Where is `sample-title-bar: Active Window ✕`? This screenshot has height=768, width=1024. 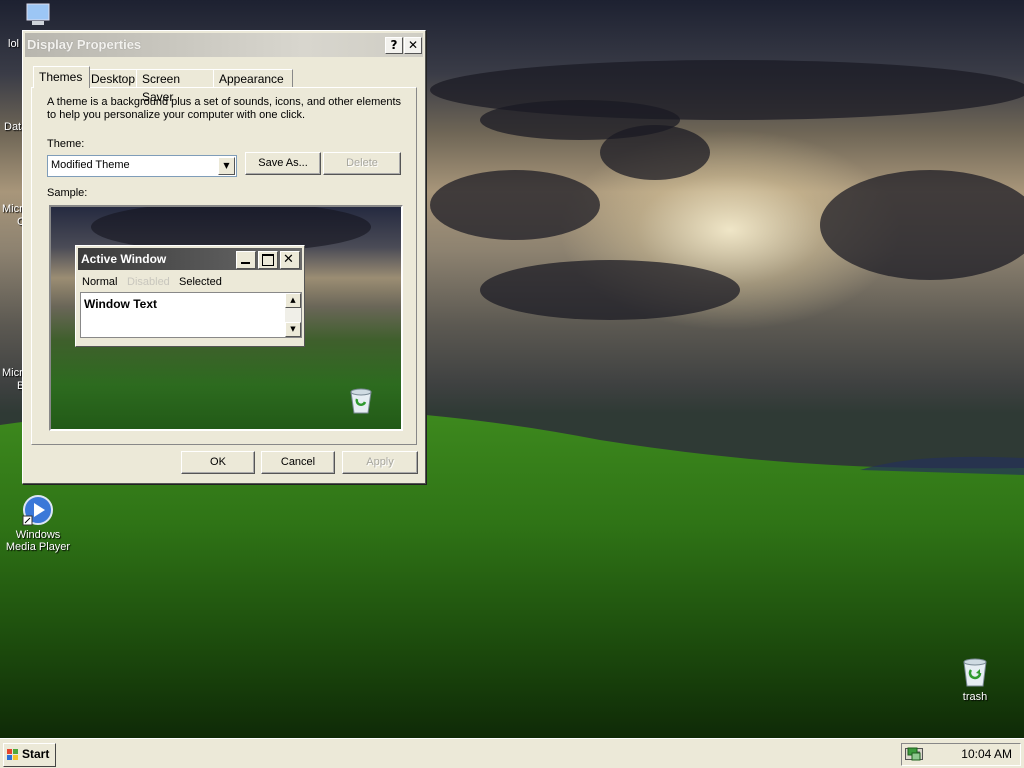 sample-title-bar: Active Window ✕ is located at coordinates (190, 259).